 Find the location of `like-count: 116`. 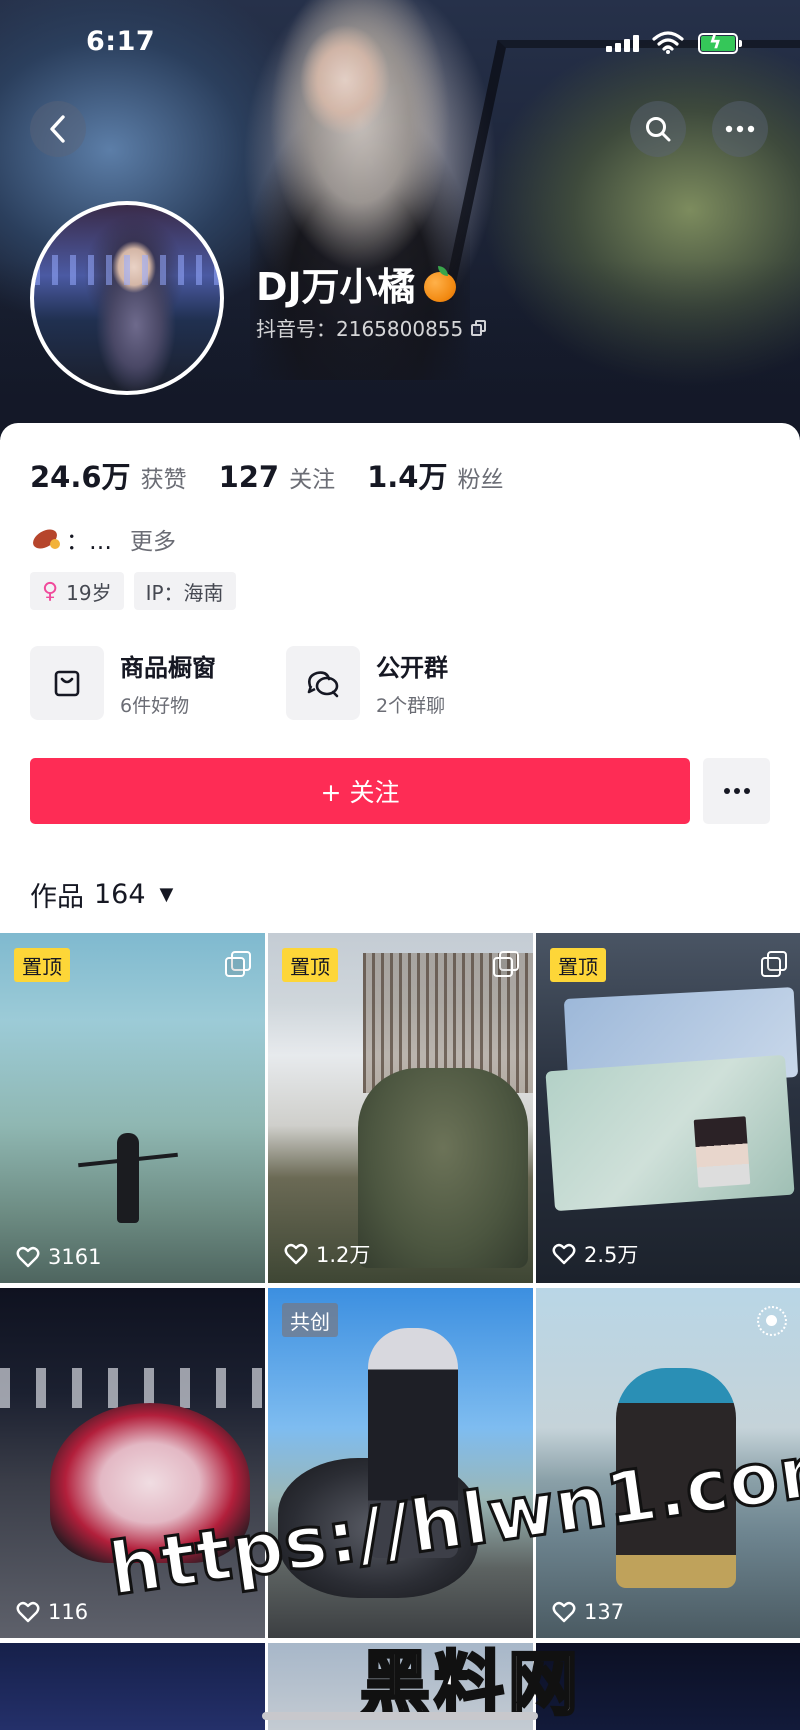

like-count: 116 is located at coordinates (52, 1612).